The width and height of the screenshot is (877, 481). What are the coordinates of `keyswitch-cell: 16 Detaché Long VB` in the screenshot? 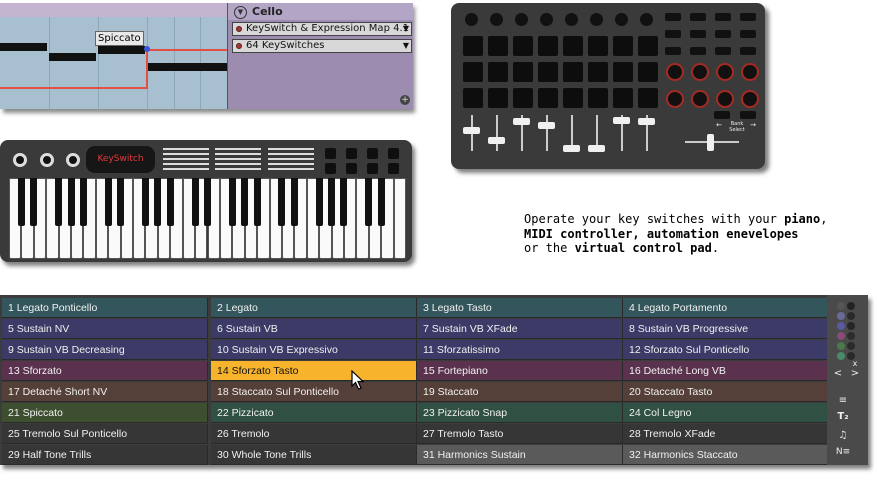 It's located at (726, 371).